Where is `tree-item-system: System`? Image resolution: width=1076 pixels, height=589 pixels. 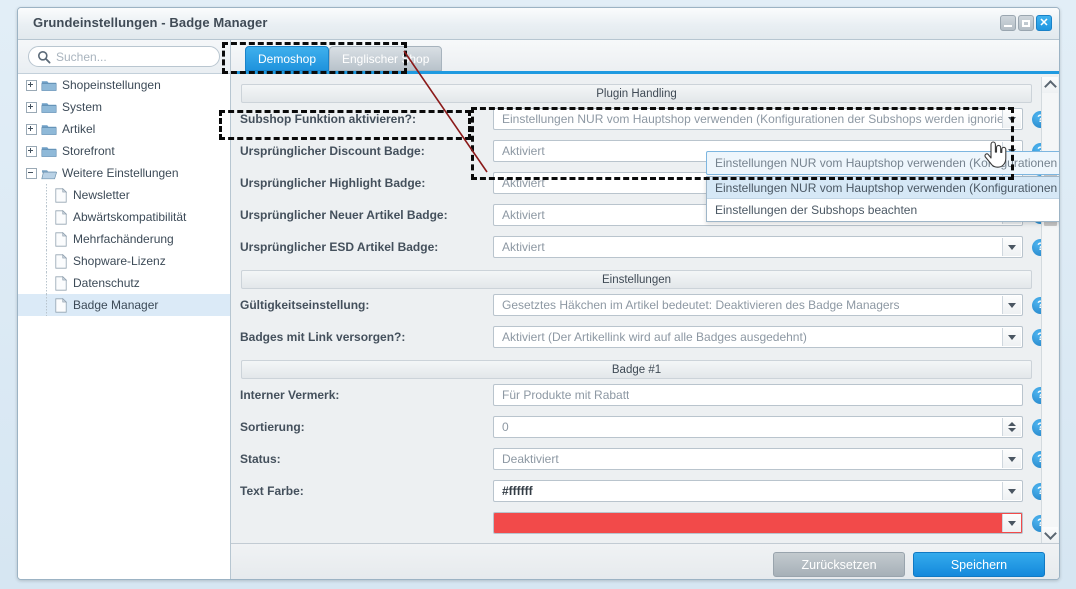
tree-item-system: System is located at coordinates (124, 107).